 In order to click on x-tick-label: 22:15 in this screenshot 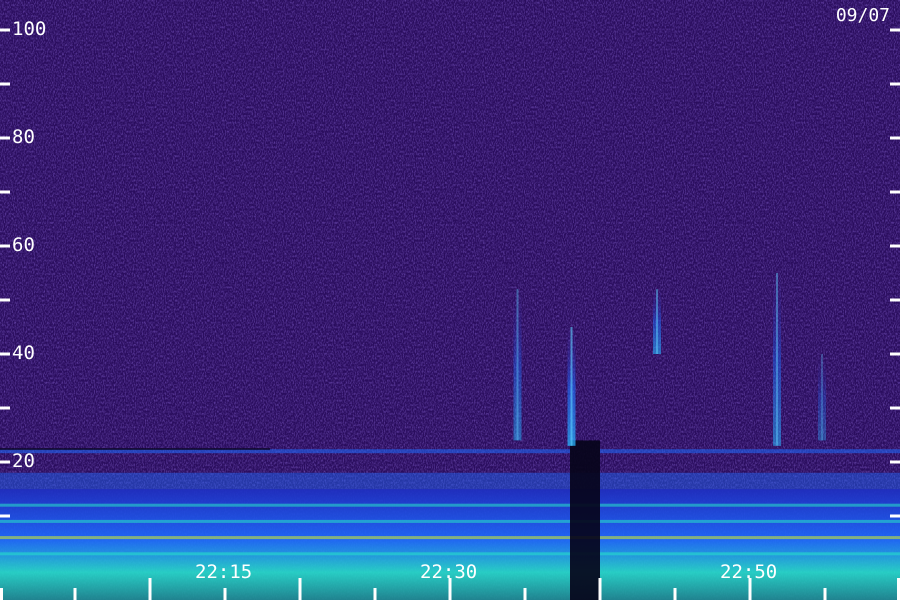, I will do `click(224, 572)`.